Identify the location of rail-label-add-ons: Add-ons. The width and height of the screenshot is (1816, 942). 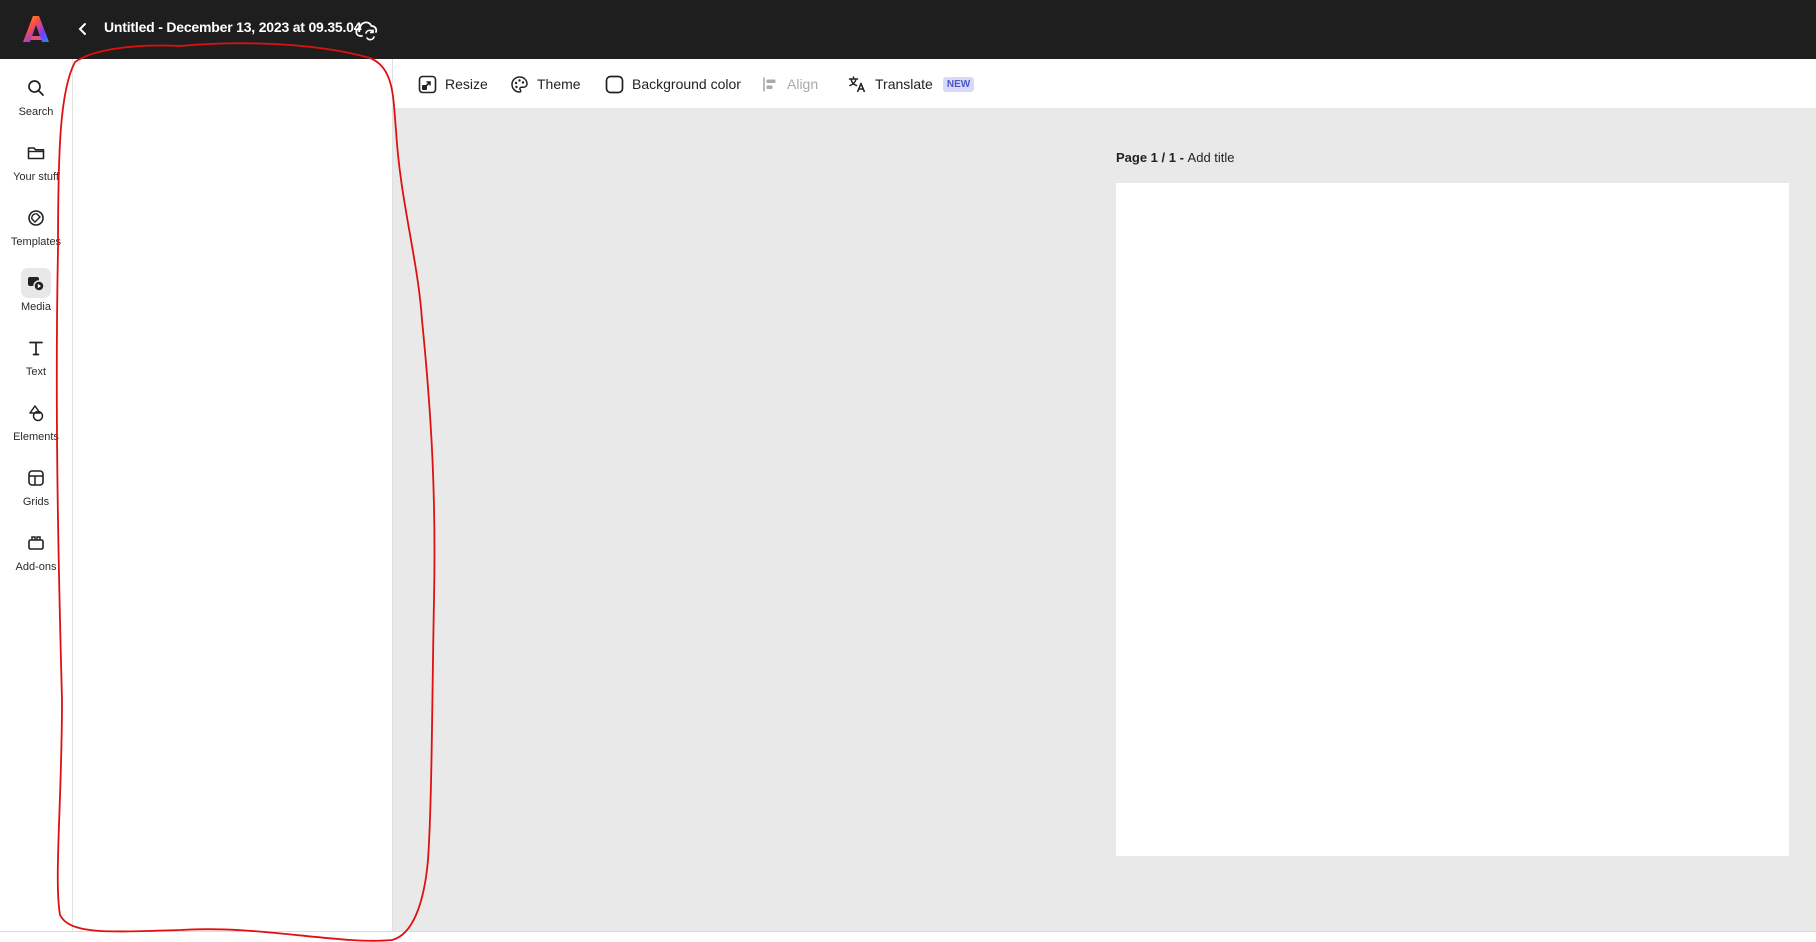
(36, 567).